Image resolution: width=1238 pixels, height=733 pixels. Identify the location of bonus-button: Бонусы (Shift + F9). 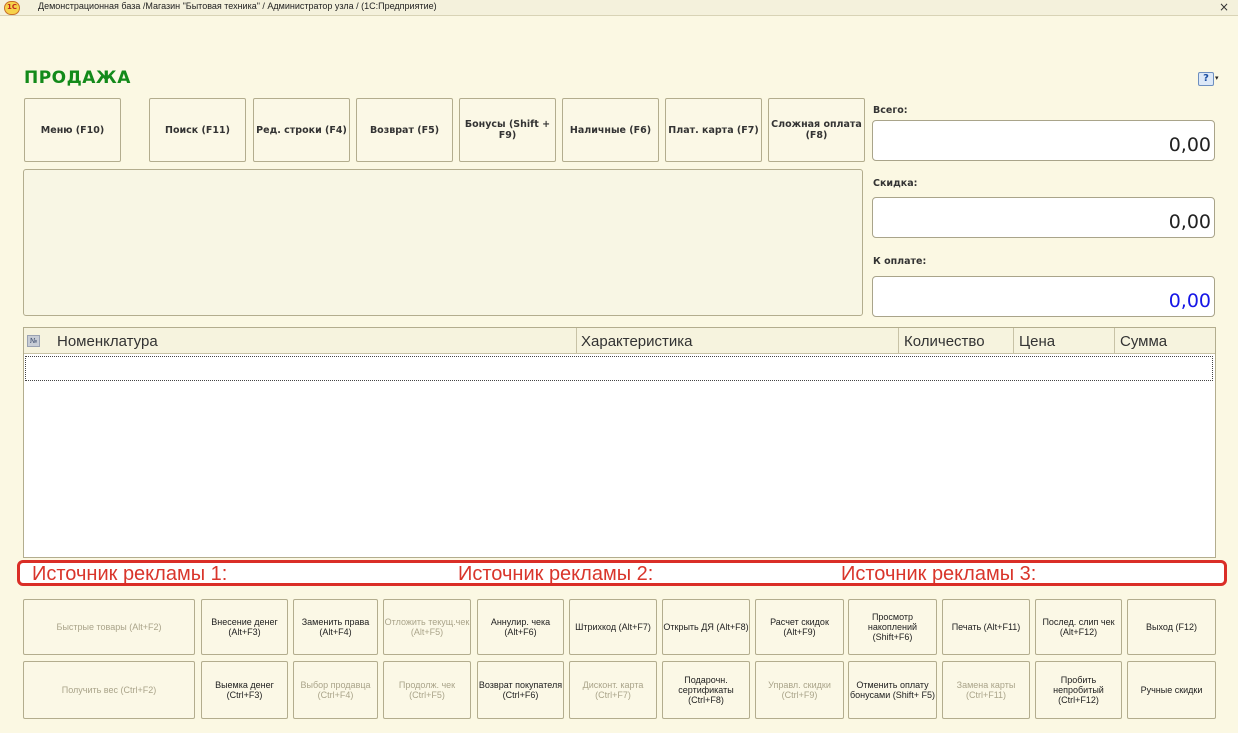
(507, 130).